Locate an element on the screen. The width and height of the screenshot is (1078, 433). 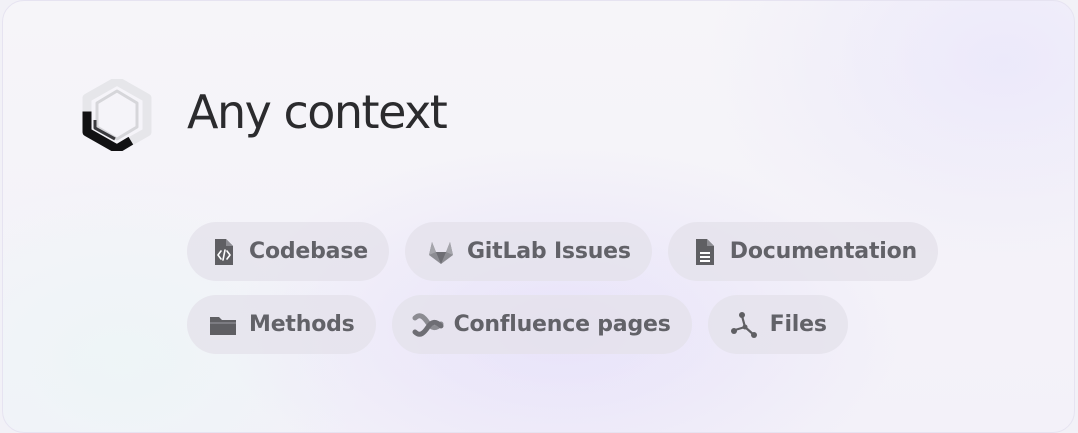
chip-confluence-pages: Confluence pages is located at coordinates (541, 324).